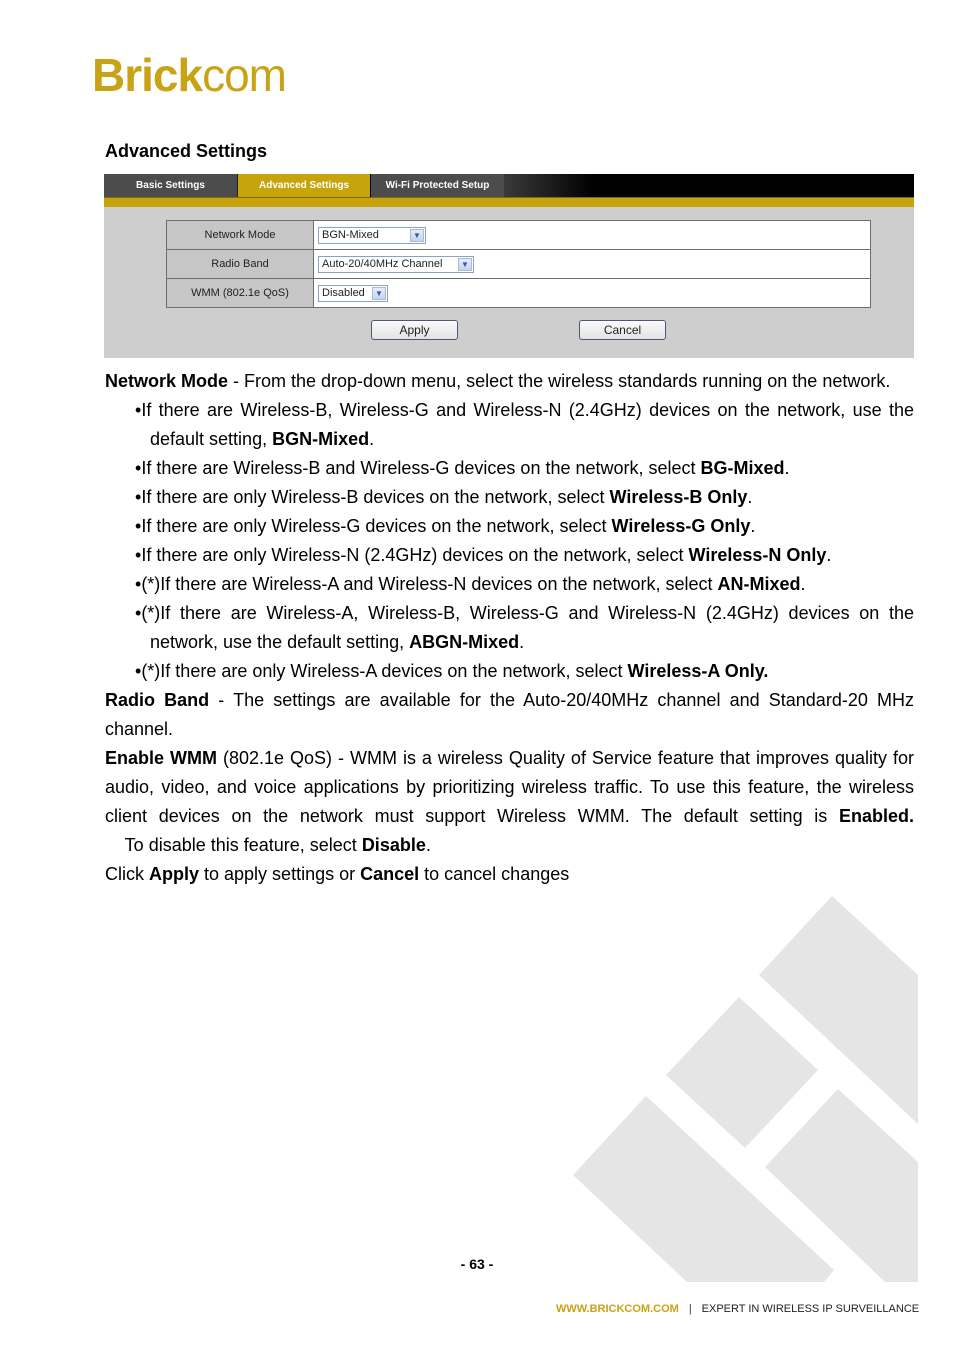  What do you see at coordinates (372, 235) in the screenshot?
I see `network-mode-select: BGN-Mixed ▼` at bounding box center [372, 235].